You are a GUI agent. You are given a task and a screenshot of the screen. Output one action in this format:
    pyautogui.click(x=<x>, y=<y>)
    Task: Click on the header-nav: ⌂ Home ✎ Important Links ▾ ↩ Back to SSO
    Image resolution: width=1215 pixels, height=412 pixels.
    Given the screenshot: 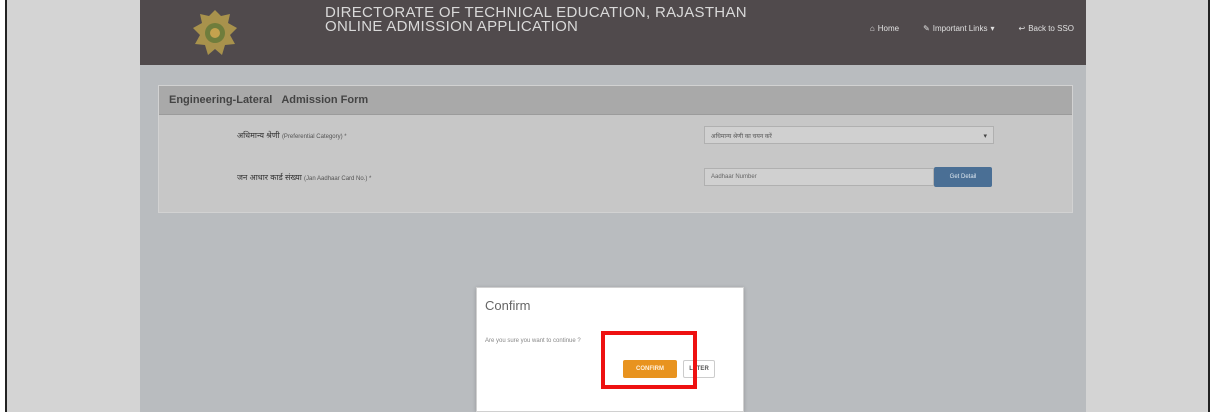 What is the action you would take?
    pyautogui.click(x=972, y=28)
    